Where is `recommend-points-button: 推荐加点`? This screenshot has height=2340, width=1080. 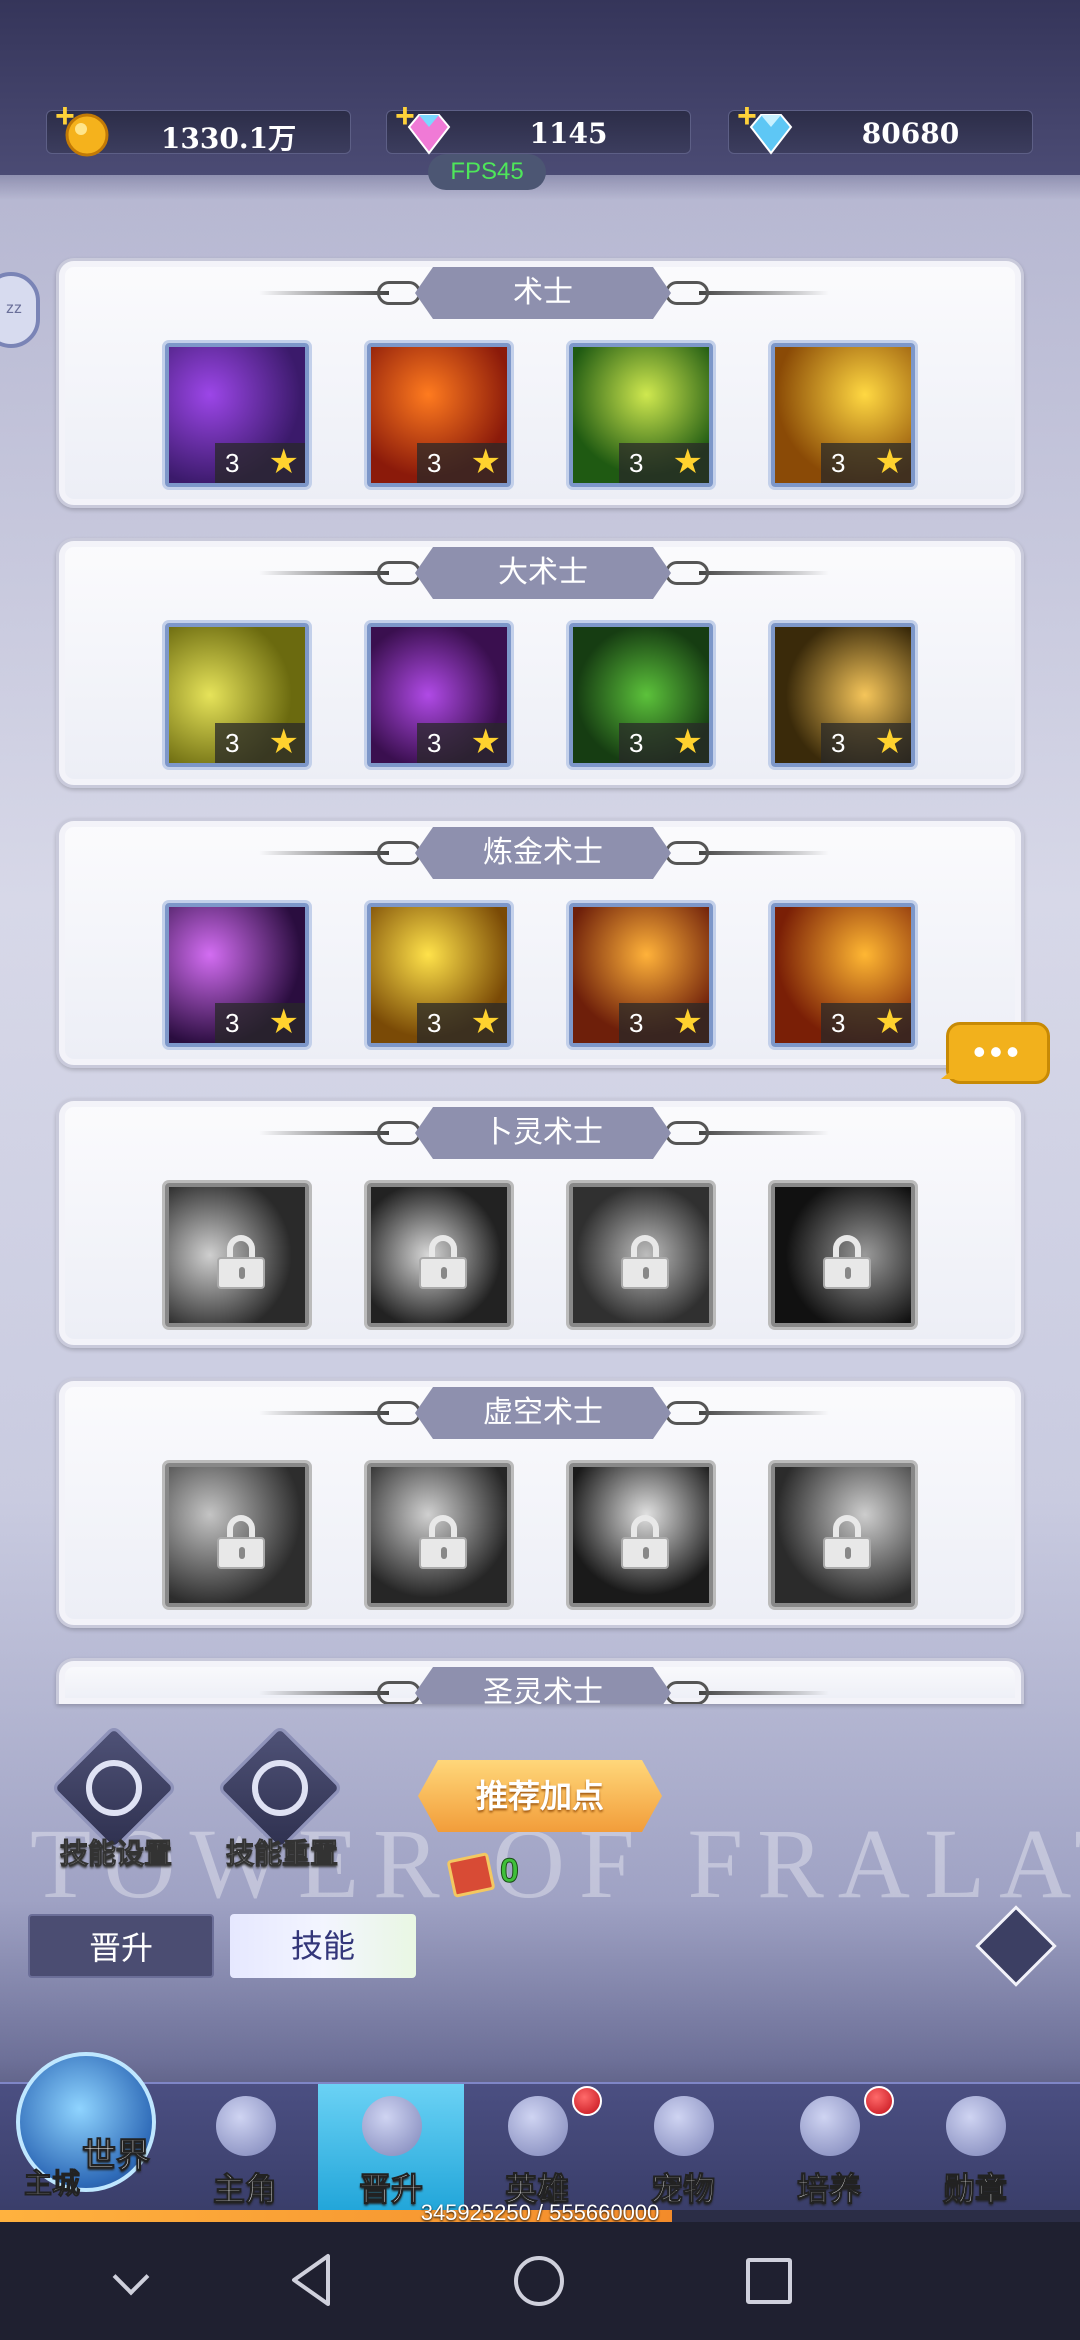
recommend-points-button: 推荐加点 is located at coordinates (540, 1796).